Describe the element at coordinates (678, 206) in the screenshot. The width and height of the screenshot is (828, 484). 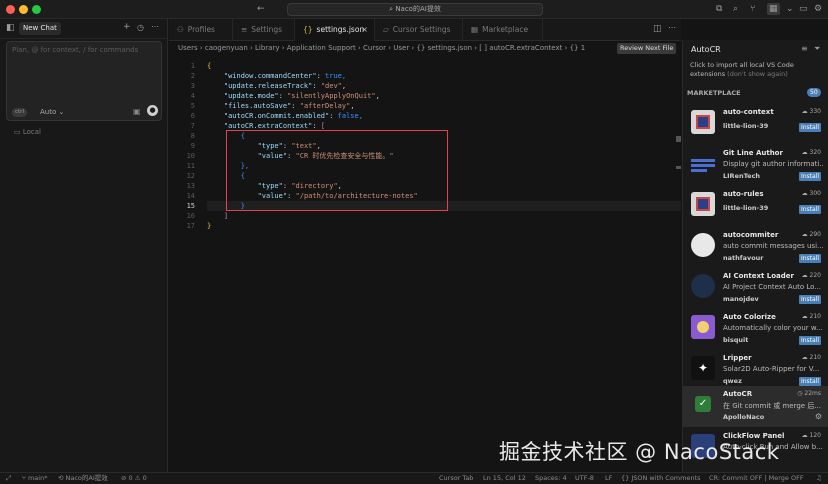
I see `editor-scrollbar` at that location.